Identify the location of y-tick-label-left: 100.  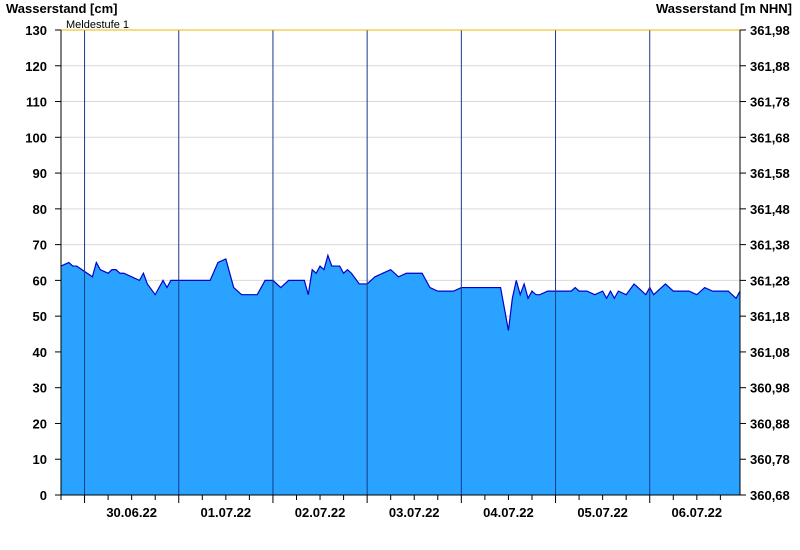
(36, 137).